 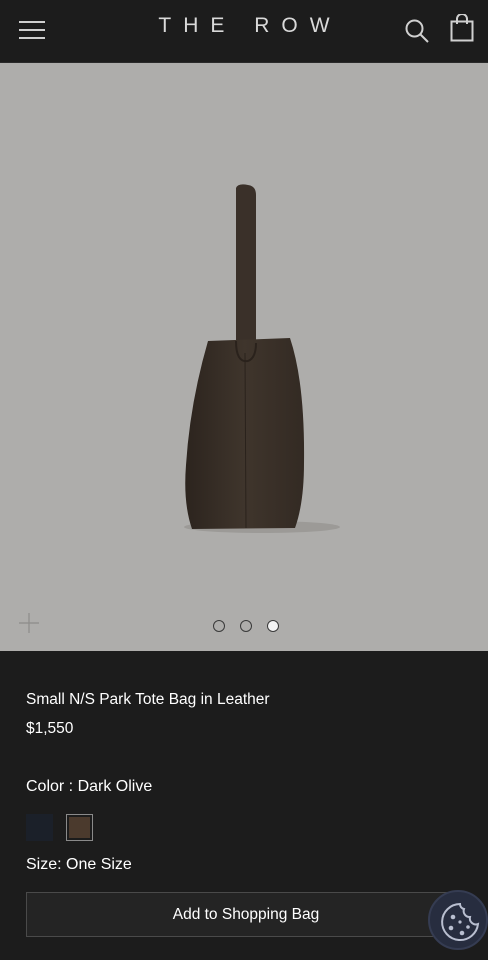 I want to click on site-header: THE ROW, so click(x=244, y=31).